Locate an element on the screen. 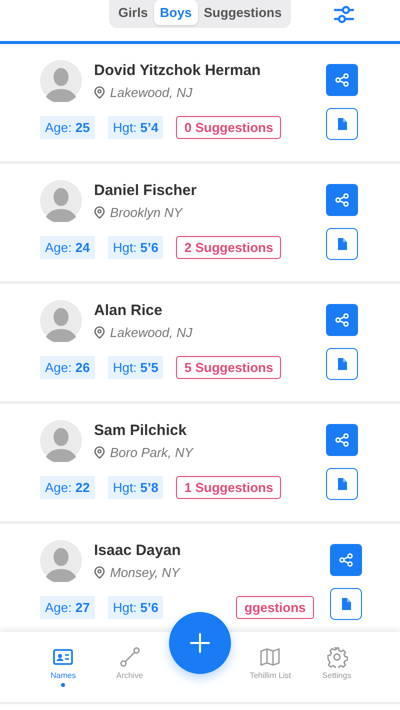 The height and width of the screenshot is (710, 400). tab: Suggestions is located at coordinates (243, 12).